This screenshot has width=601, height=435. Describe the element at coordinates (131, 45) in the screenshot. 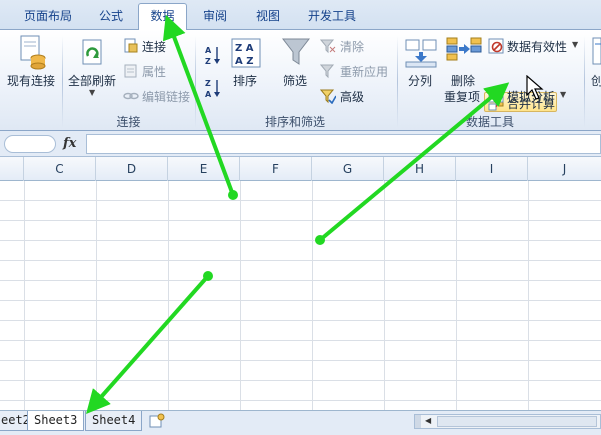

I see `connections-icon` at that location.